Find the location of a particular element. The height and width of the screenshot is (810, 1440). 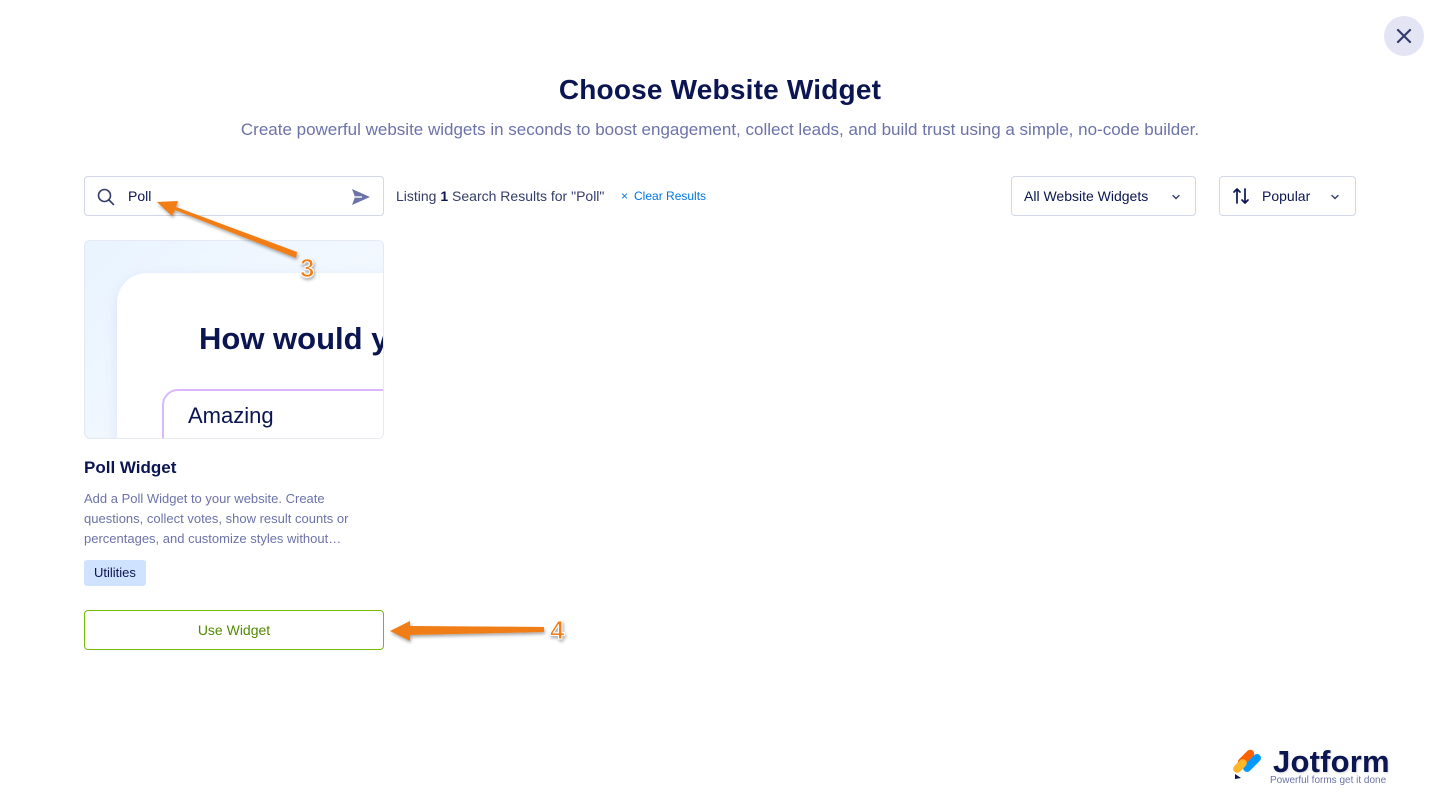

search-result-summary: Listing 1 Search Results for "Poll" is located at coordinates (500, 196).